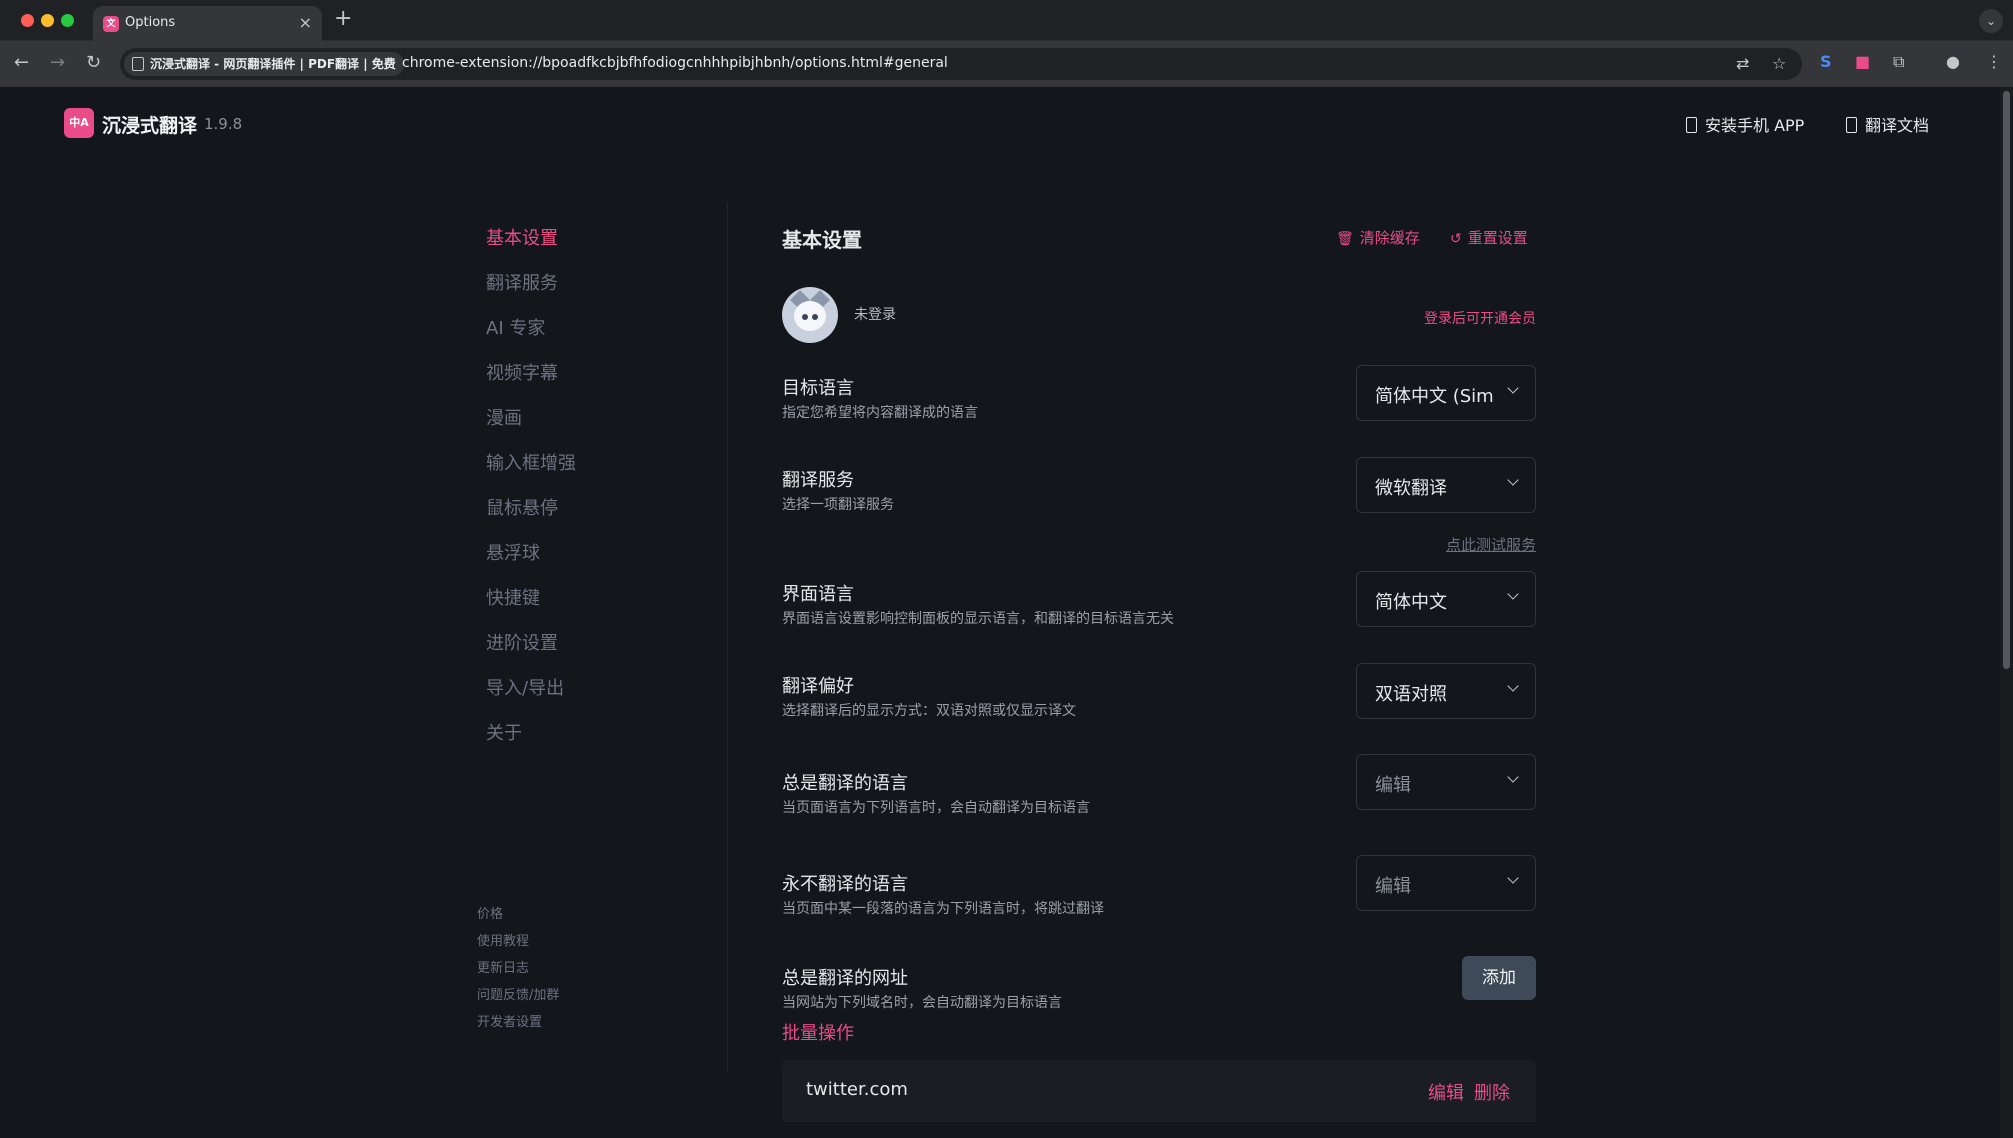 This screenshot has width=2013, height=1138. What do you see at coordinates (1006, 20) in the screenshot?
I see `browser-titlebar: 文 Options × + ⌄` at bounding box center [1006, 20].